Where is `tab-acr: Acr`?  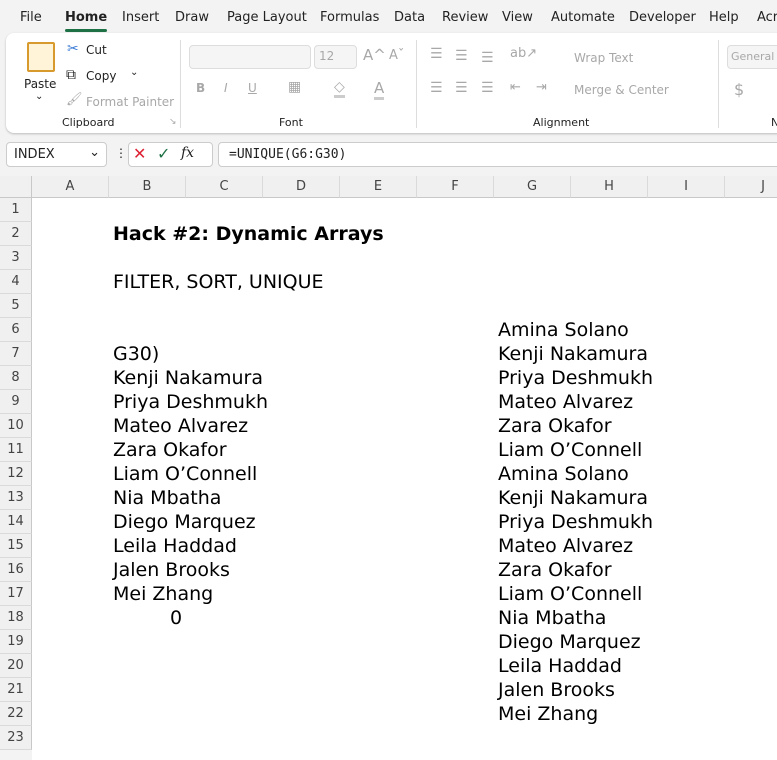 tab-acr: Acr is located at coordinates (767, 17).